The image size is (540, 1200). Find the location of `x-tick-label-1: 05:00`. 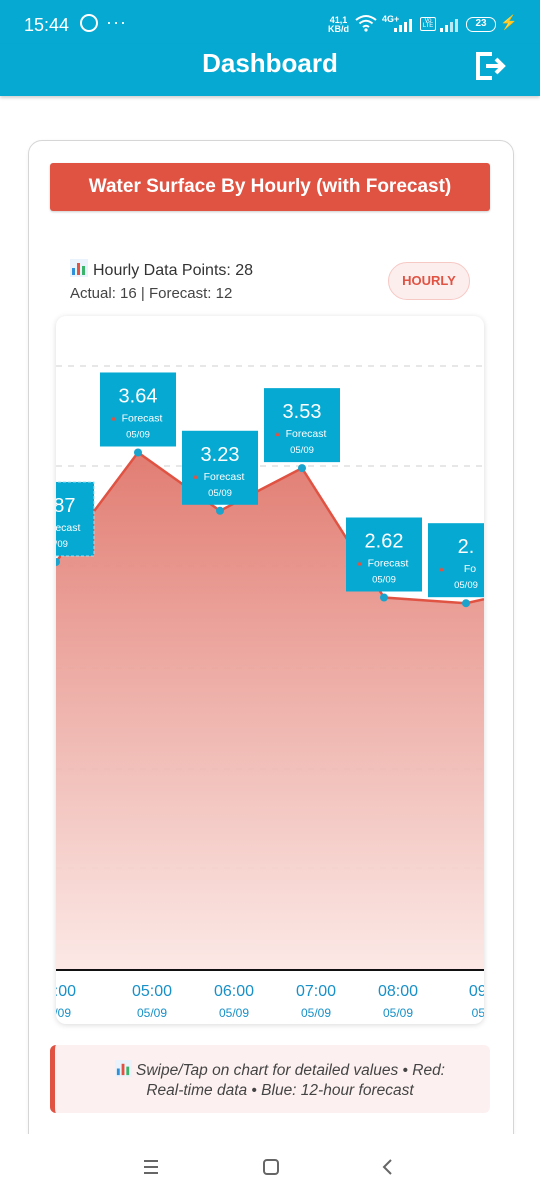

x-tick-label-1: 05:00 is located at coordinates (152, 991).